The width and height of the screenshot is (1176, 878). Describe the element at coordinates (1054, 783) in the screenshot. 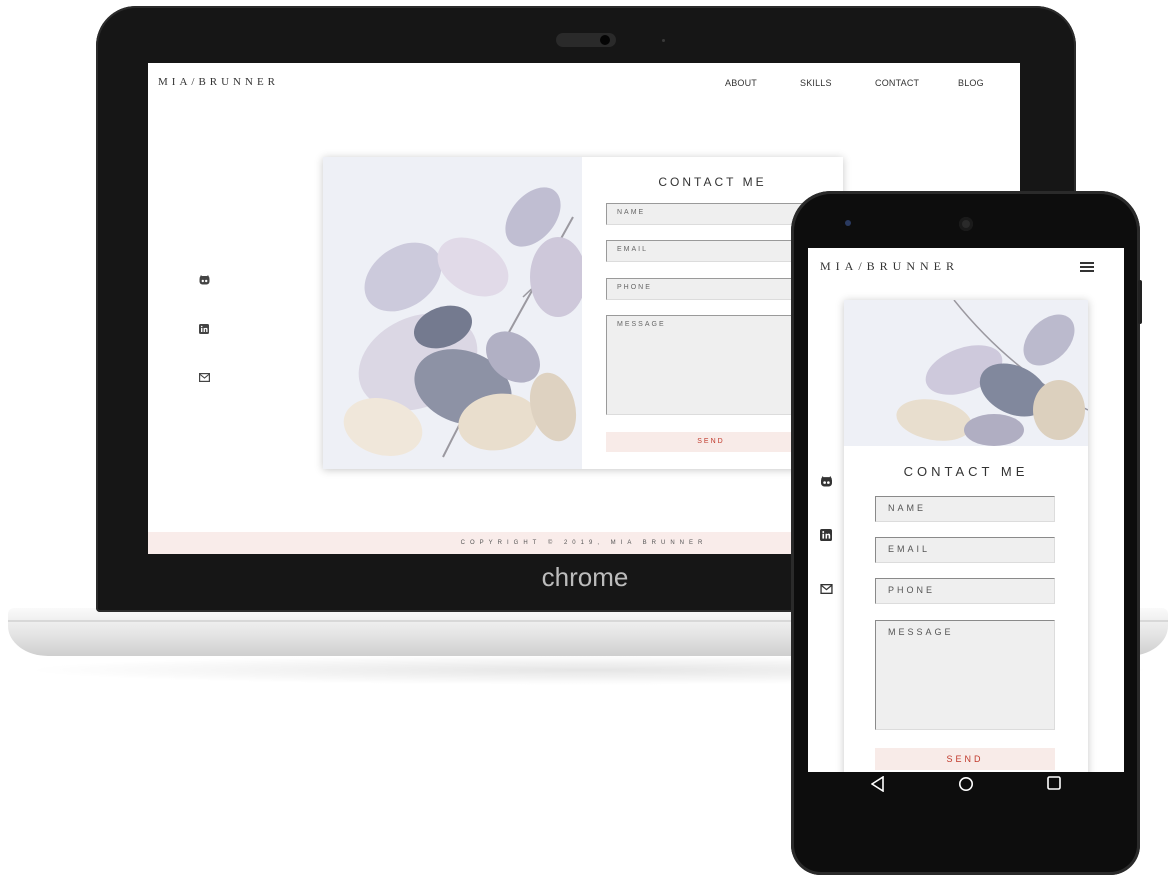

I see `recents-icon` at that location.